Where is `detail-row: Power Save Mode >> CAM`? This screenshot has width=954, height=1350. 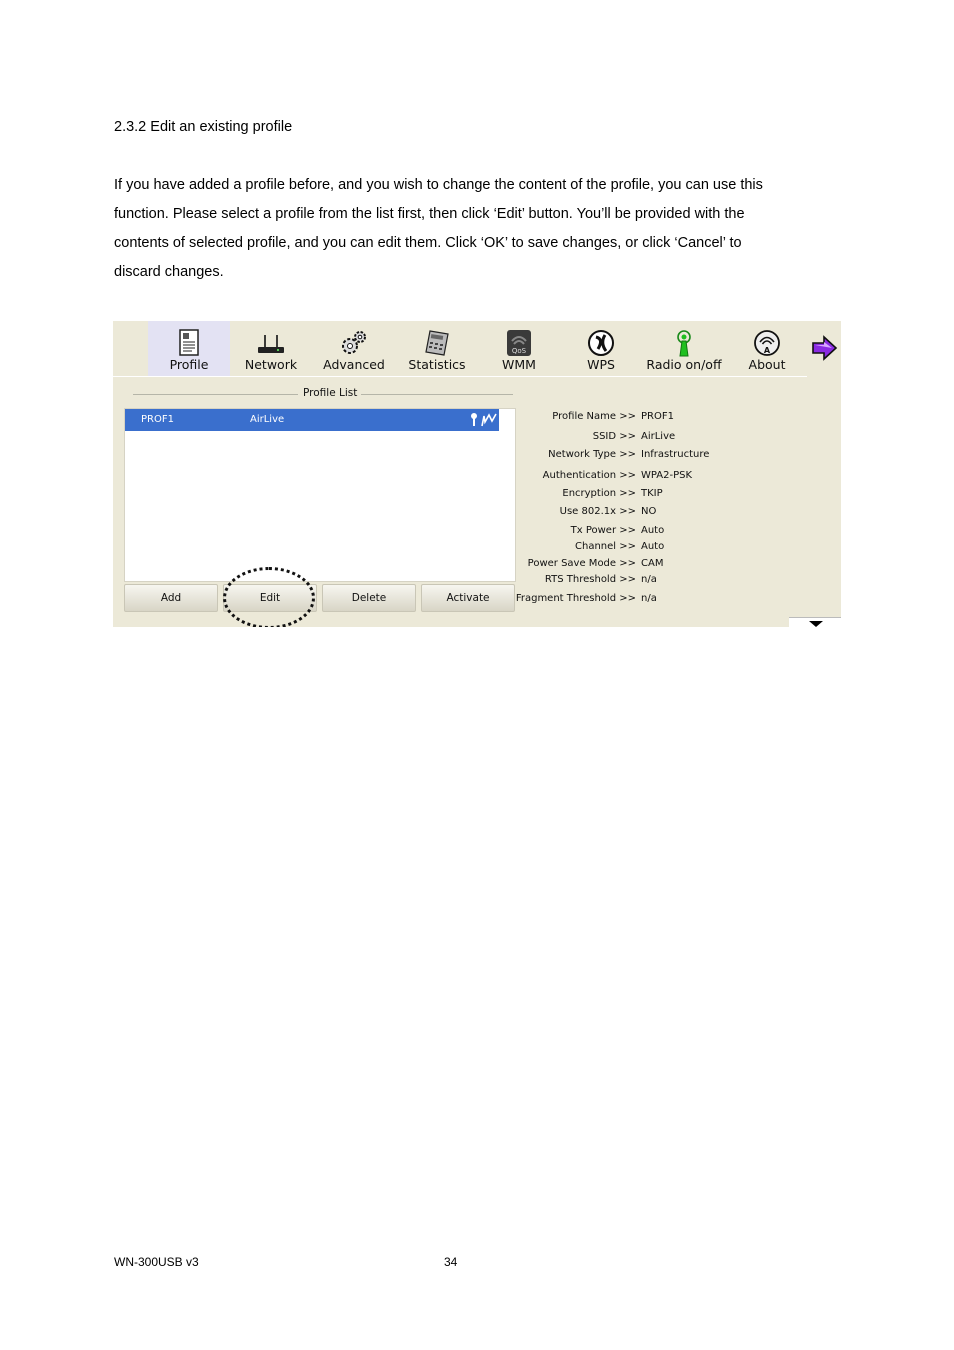
detail-row: Power Save Mode >> CAM is located at coordinates (663, 565).